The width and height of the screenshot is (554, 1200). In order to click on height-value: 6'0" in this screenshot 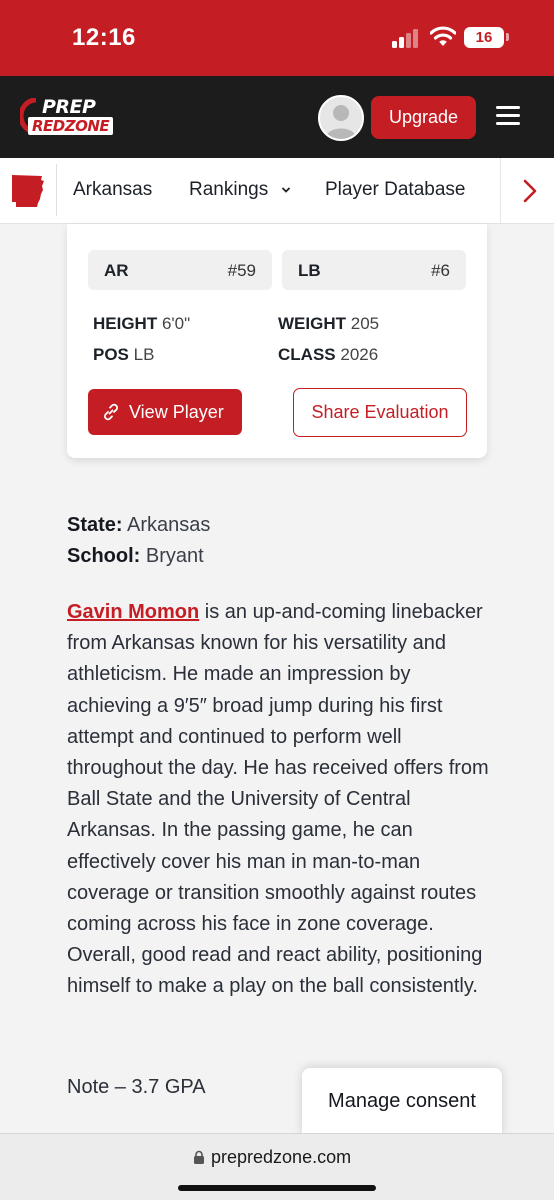, I will do `click(176, 323)`.